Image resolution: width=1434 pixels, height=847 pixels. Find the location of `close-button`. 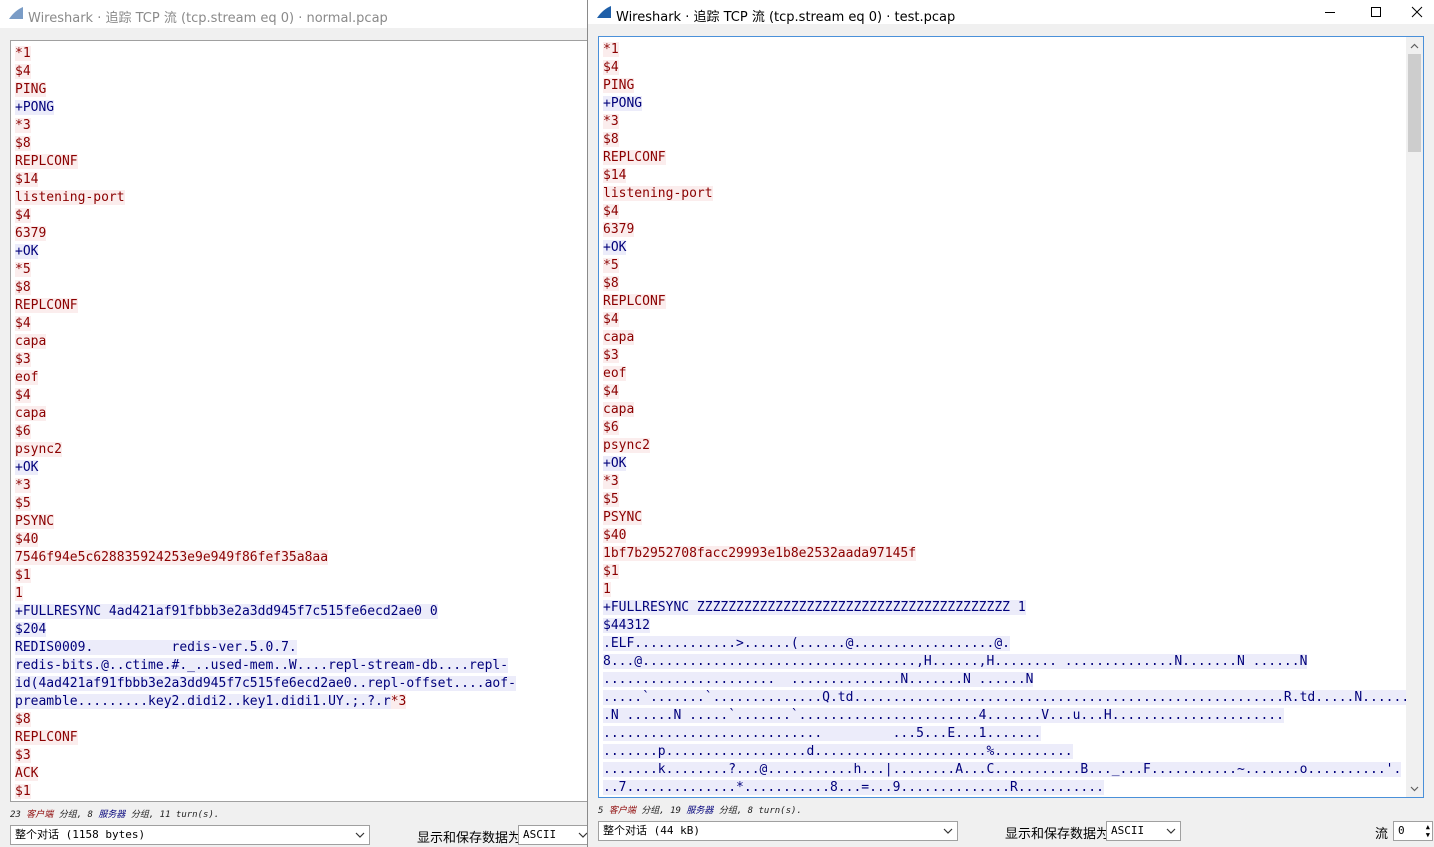

close-button is located at coordinates (1416, 12).